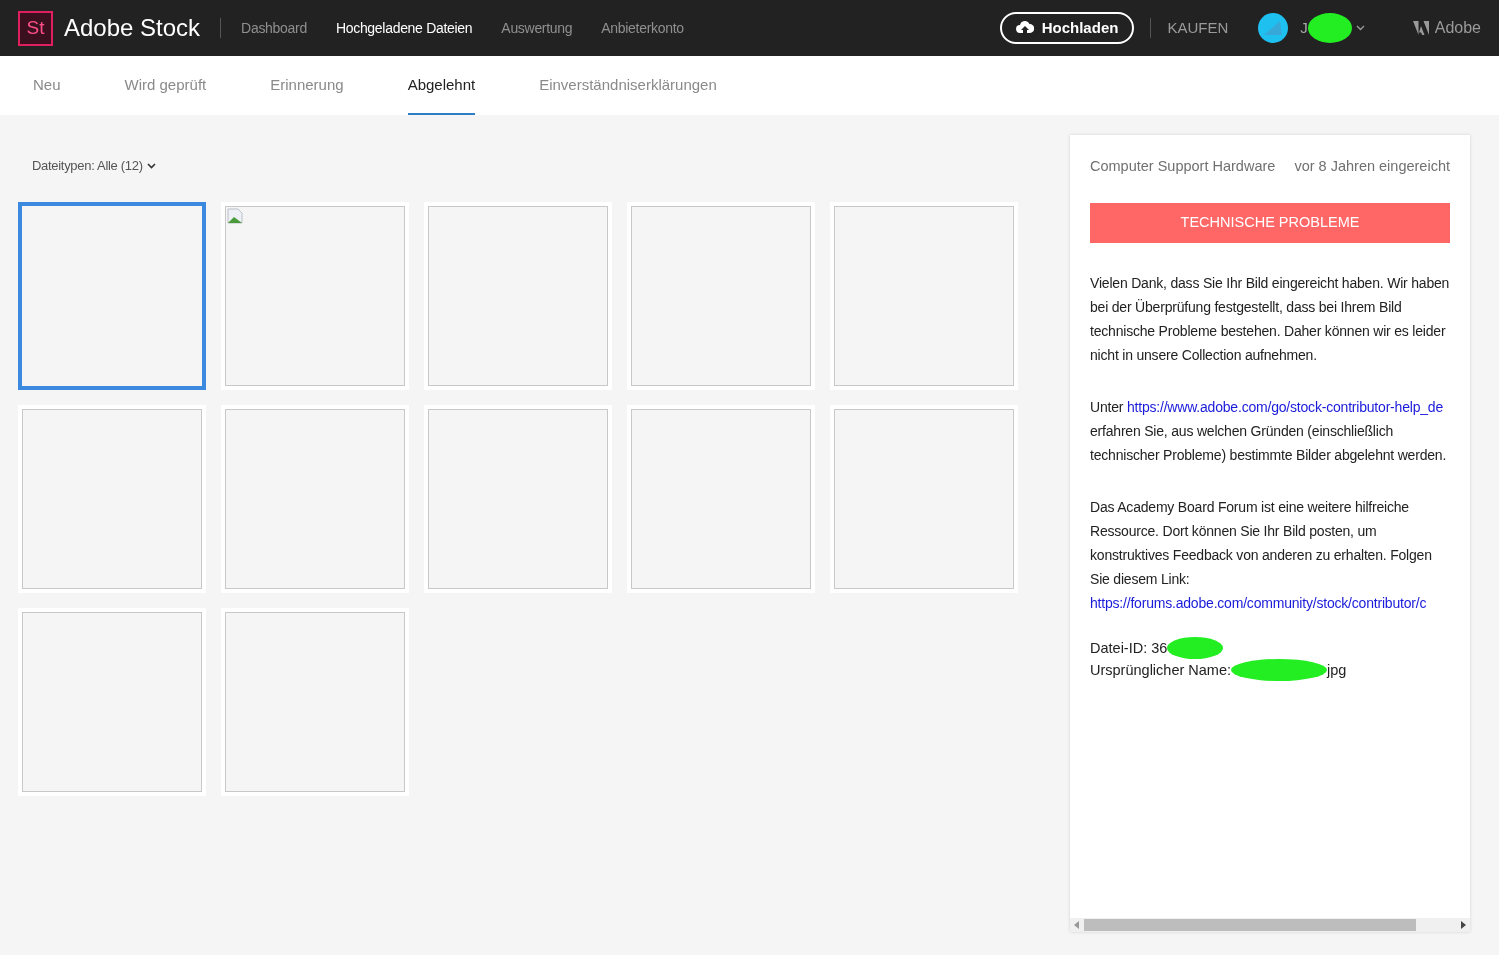 The height and width of the screenshot is (955, 1499). What do you see at coordinates (1129, 648) in the screenshot?
I see `file-id: Datei-ID: 36` at bounding box center [1129, 648].